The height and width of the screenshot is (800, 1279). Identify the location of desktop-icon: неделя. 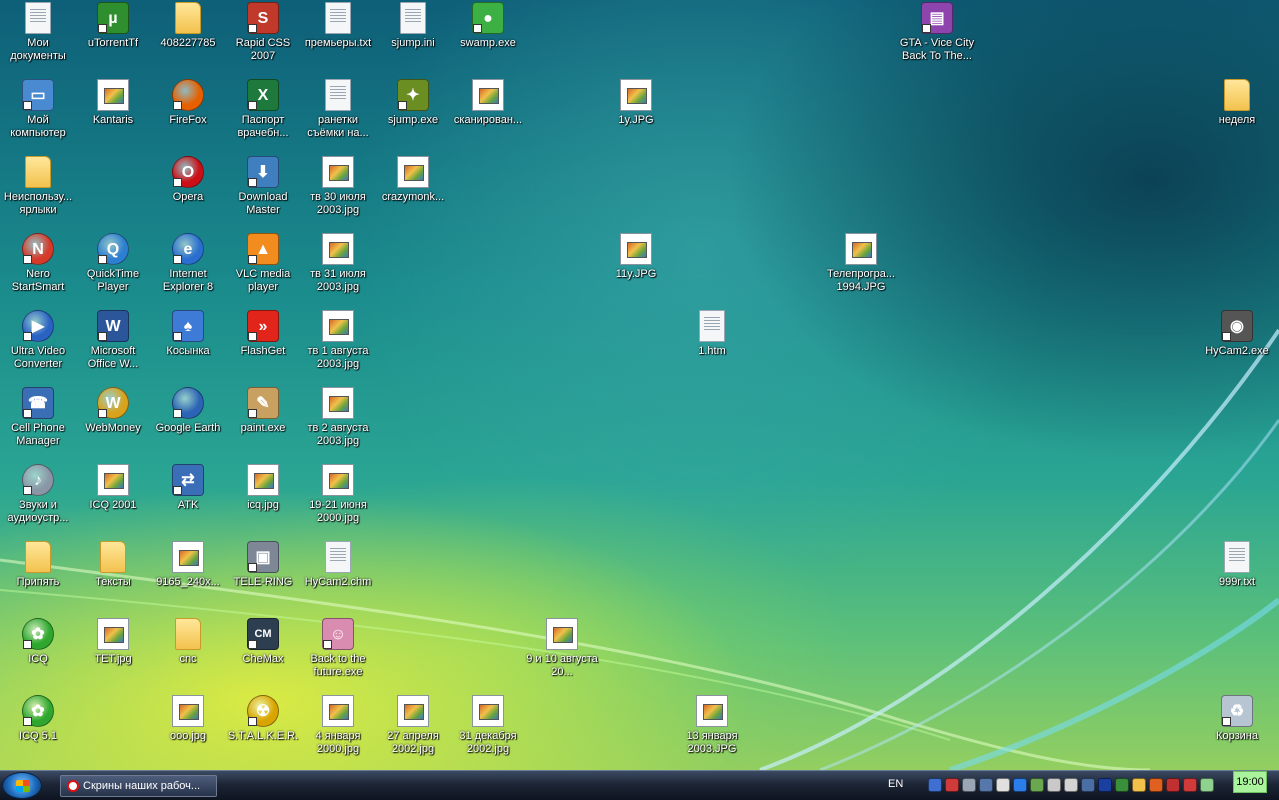
(1237, 103).